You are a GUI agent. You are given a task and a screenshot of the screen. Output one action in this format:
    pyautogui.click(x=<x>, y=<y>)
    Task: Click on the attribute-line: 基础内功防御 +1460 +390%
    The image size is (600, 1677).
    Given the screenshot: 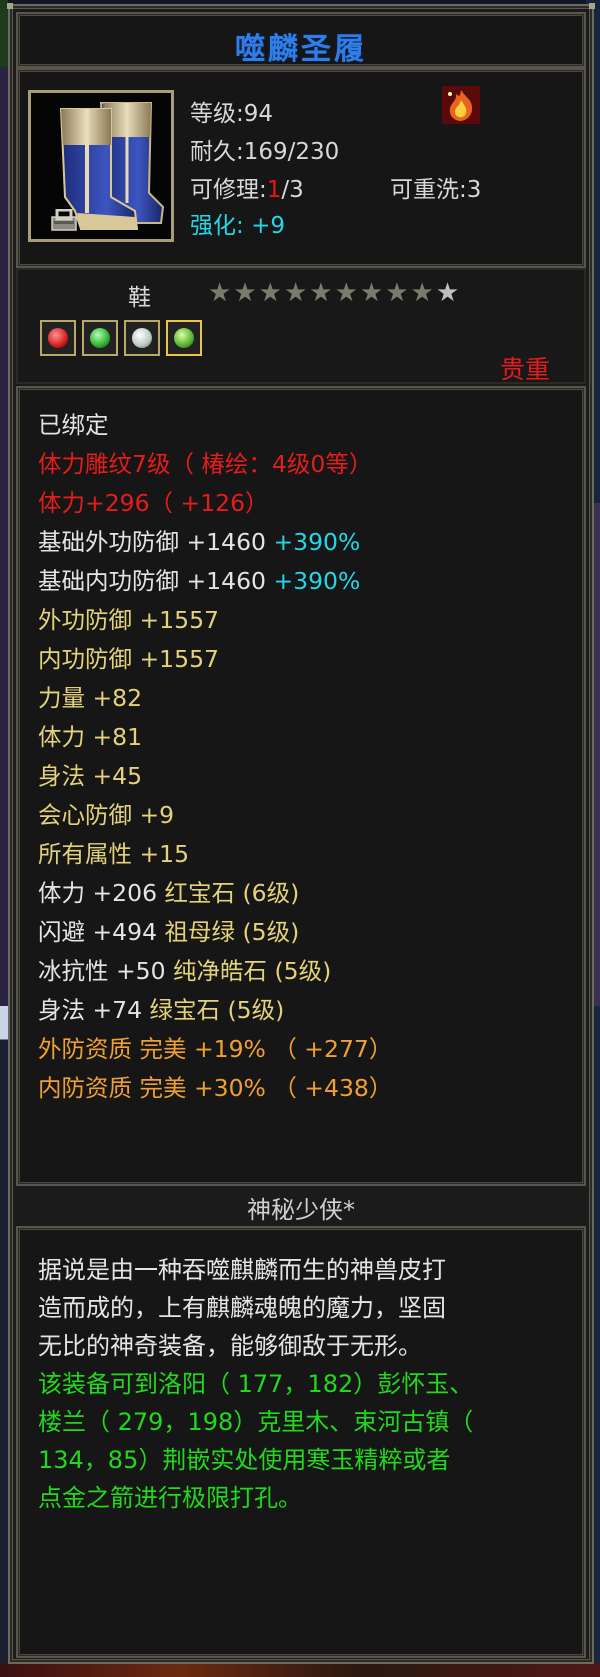 What is the action you would take?
    pyautogui.click(x=199, y=581)
    